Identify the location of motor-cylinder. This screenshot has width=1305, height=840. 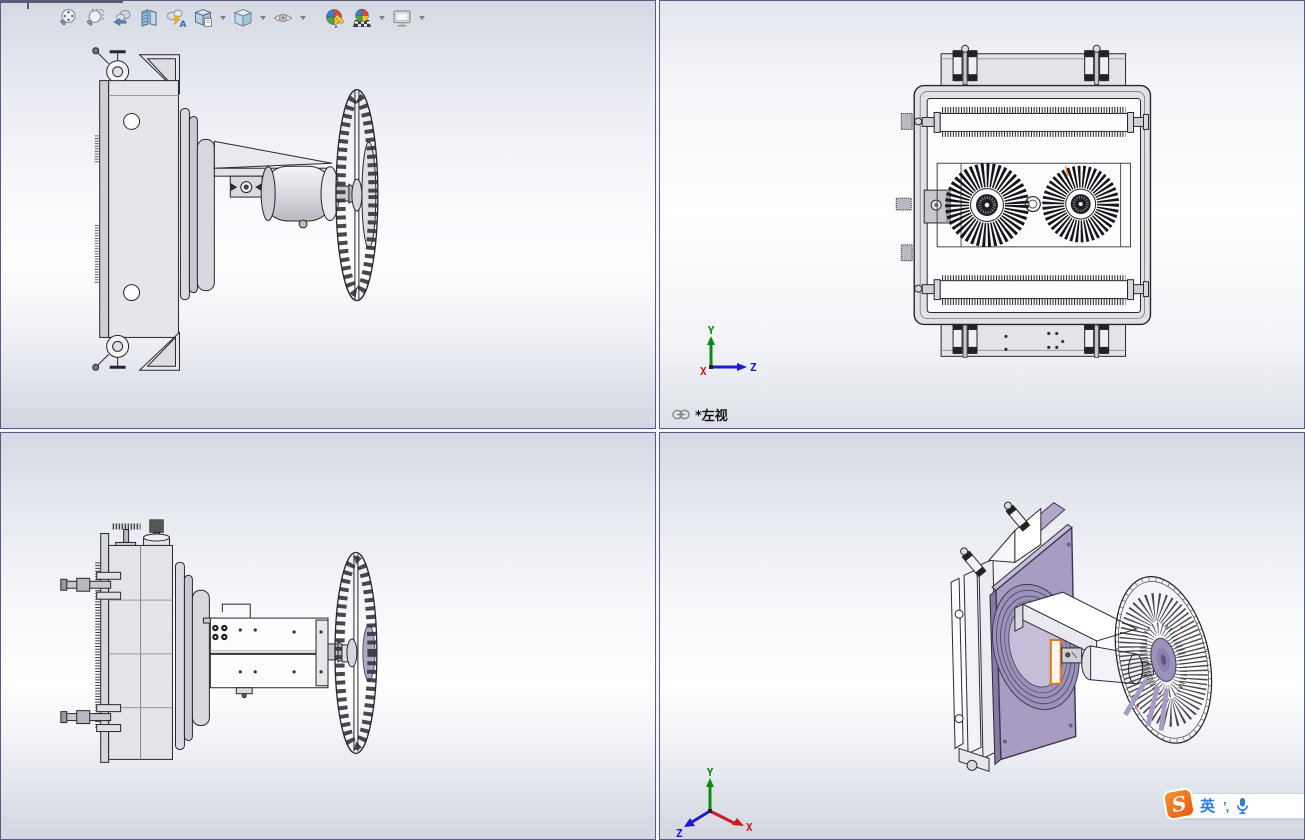
(300, 197).